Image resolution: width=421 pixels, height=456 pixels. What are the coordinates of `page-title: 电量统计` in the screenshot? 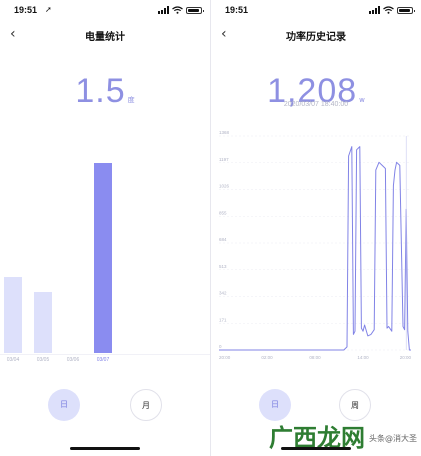 It's located at (105, 37).